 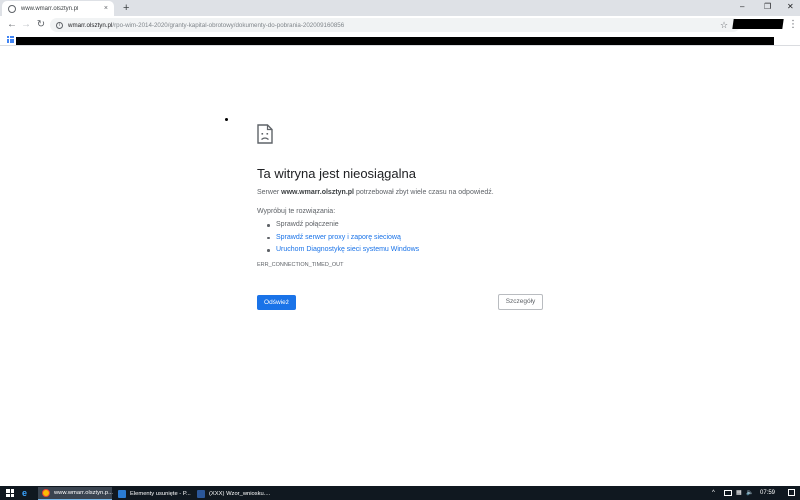 What do you see at coordinates (59, 25) in the screenshot?
I see `info-icon: i` at bounding box center [59, 25].